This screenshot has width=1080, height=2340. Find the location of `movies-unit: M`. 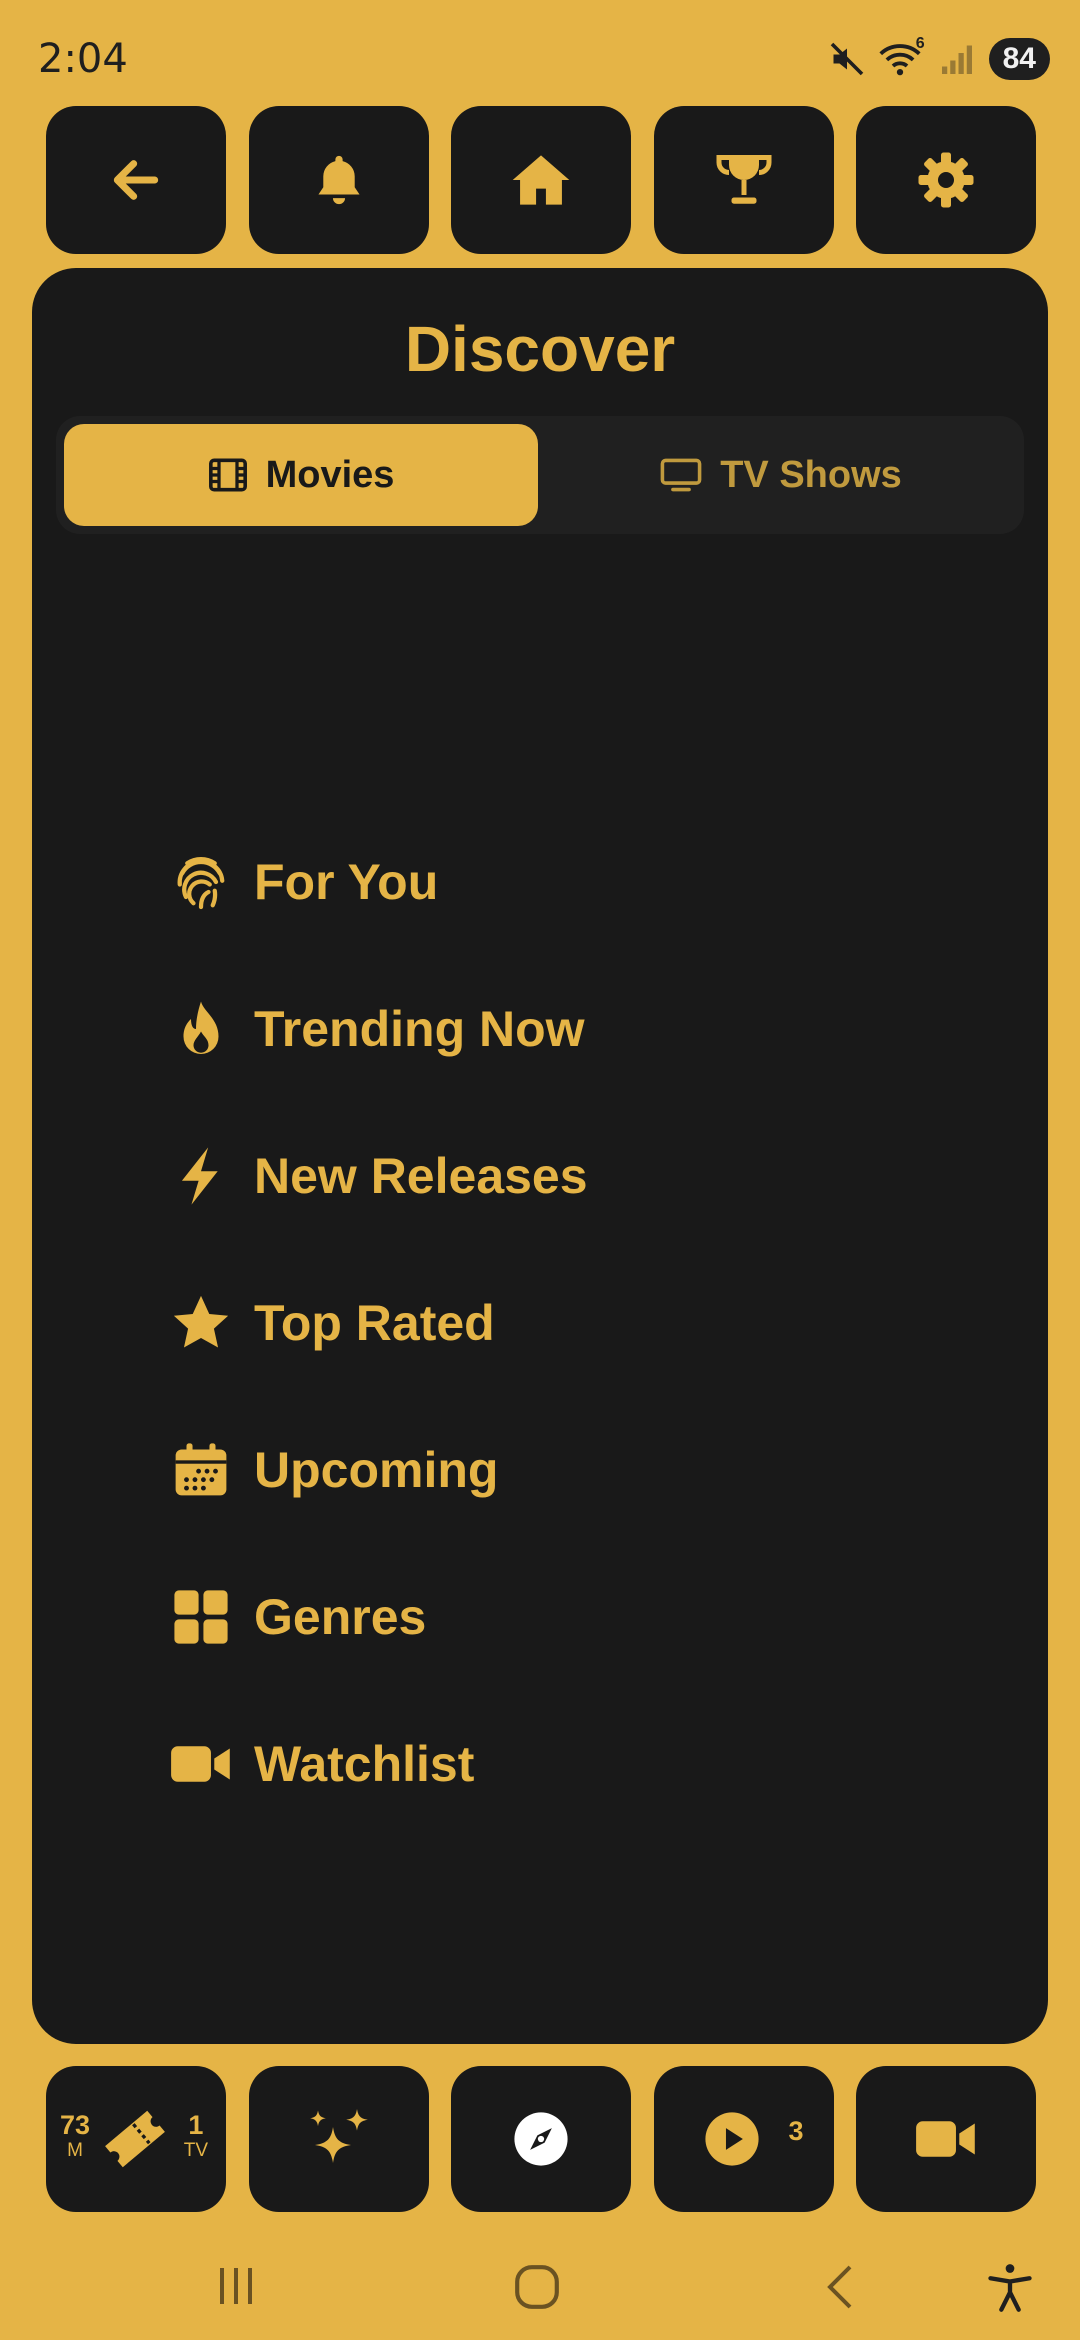

movies-unit: M is located at coordinates (75, 2150).